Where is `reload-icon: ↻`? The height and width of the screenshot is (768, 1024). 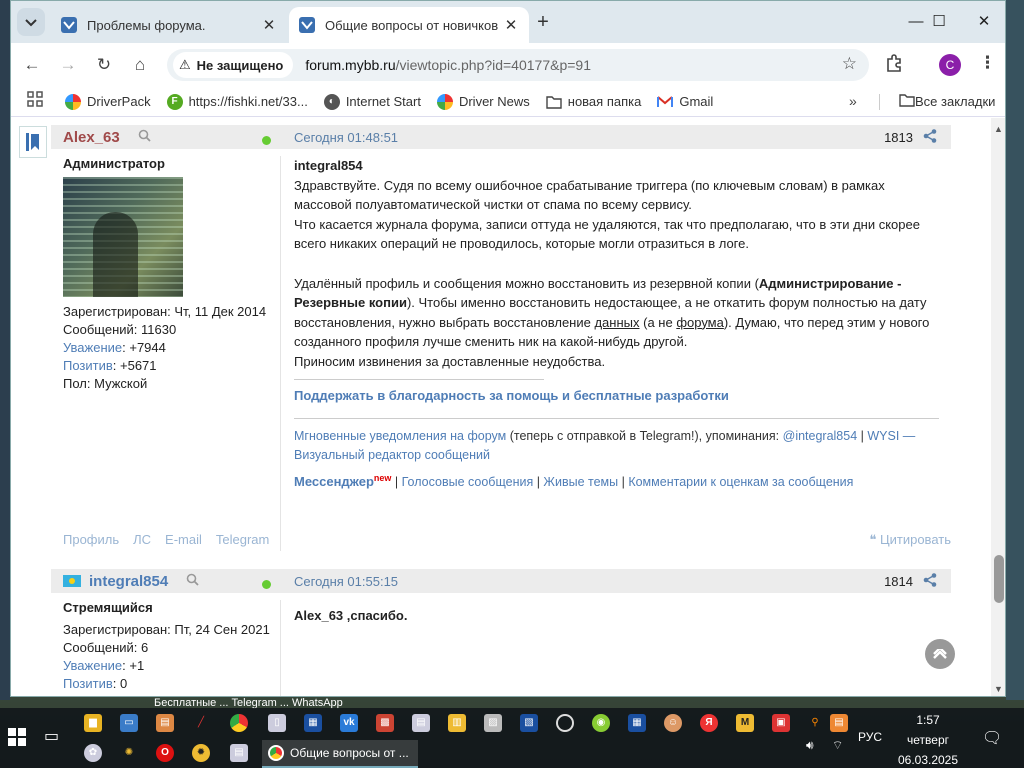 reload-icon: ↻ is located at coordinates (104, 65).